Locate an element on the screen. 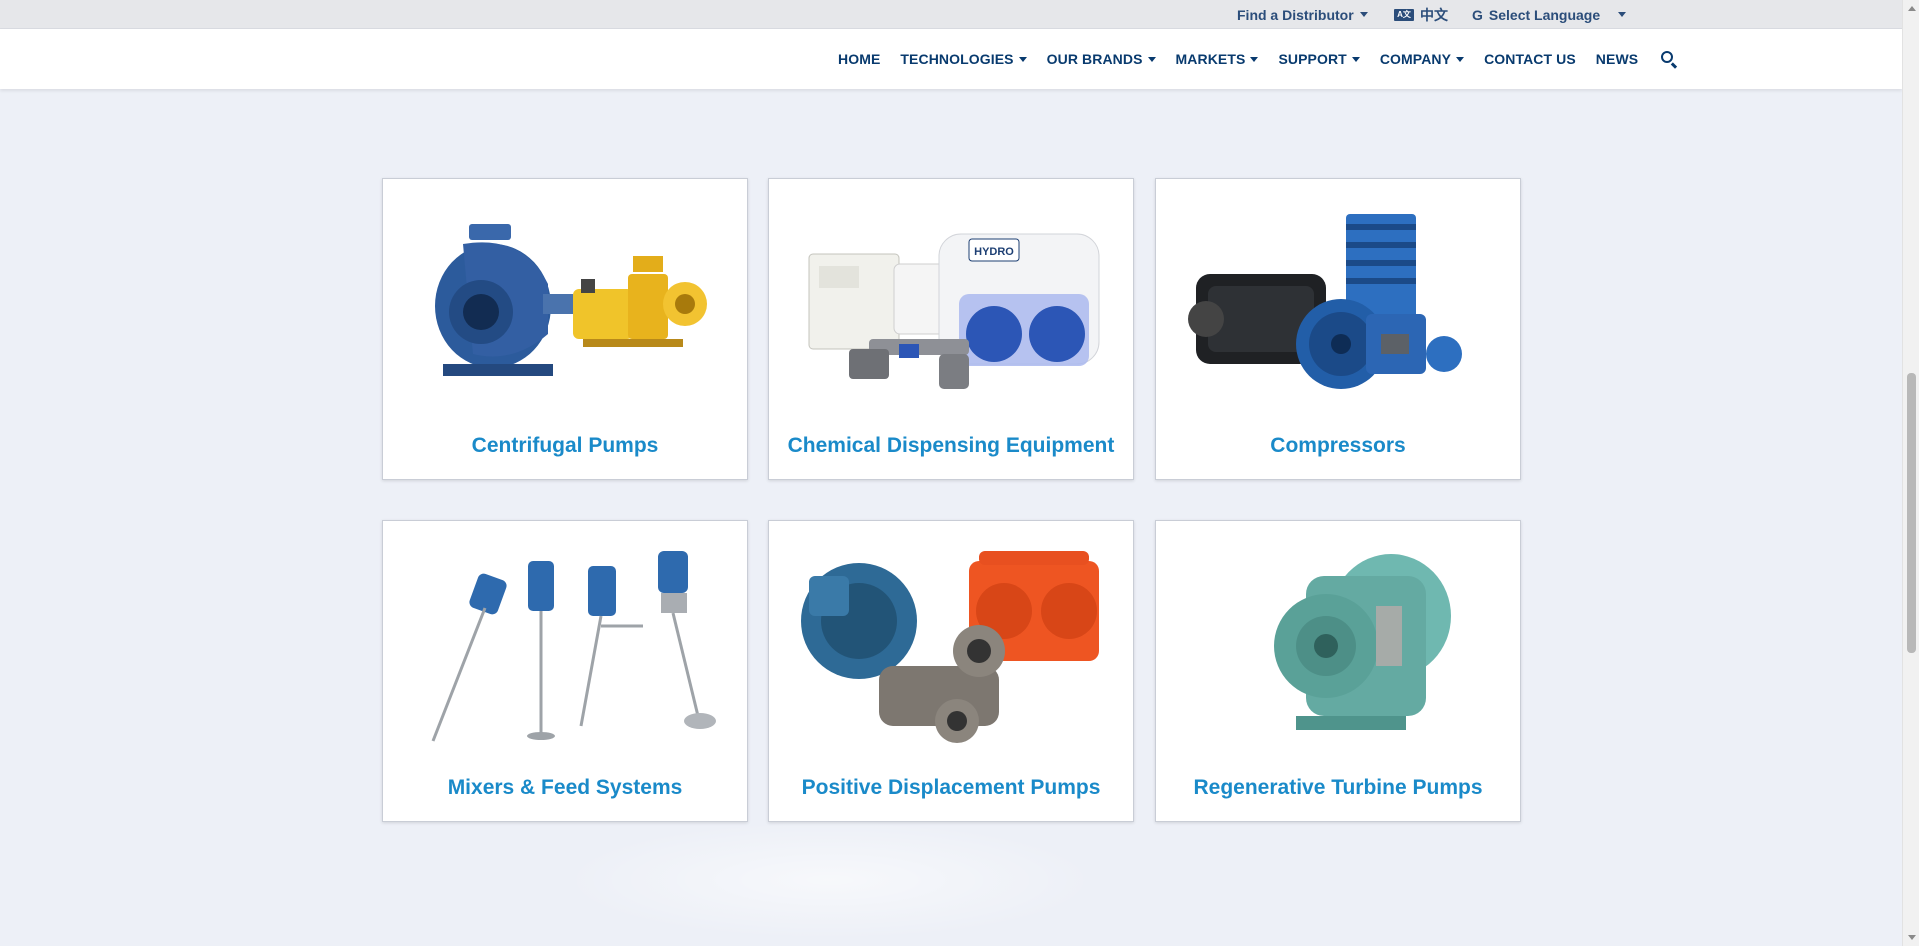  nav-news: NEWS is located at coordinates (1617, 59).